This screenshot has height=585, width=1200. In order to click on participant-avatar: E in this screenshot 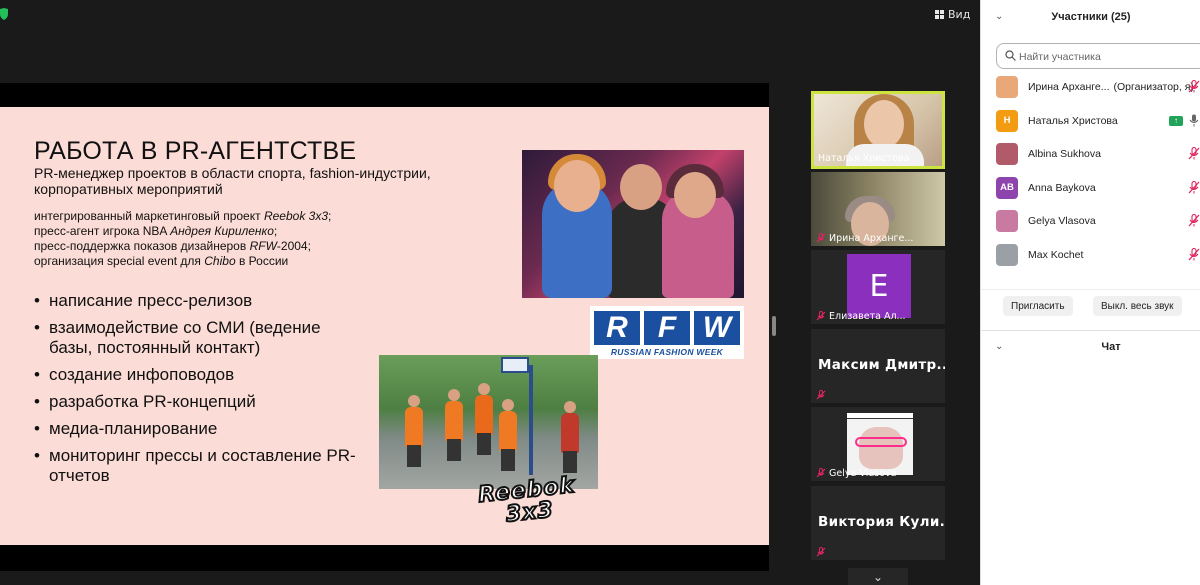, I will do `click(879, 286)`.